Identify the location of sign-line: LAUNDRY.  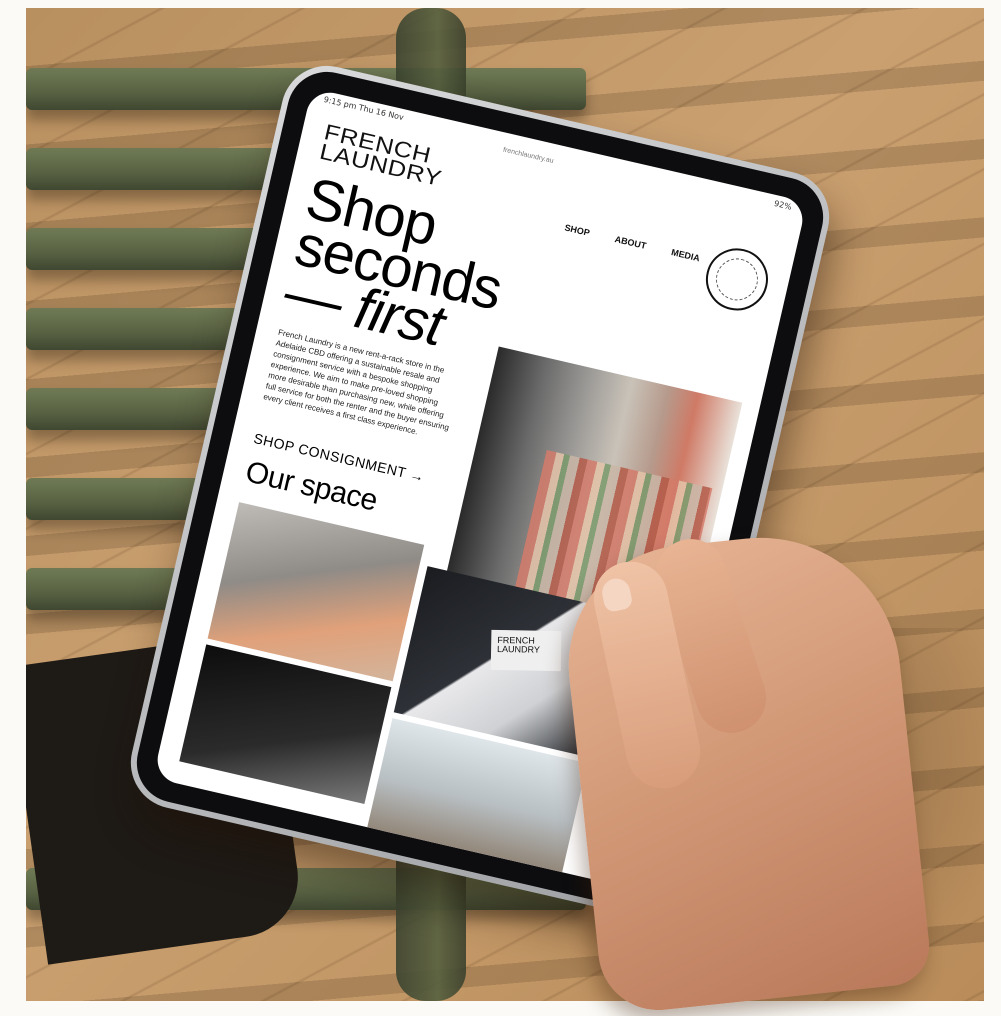
(519, 649).